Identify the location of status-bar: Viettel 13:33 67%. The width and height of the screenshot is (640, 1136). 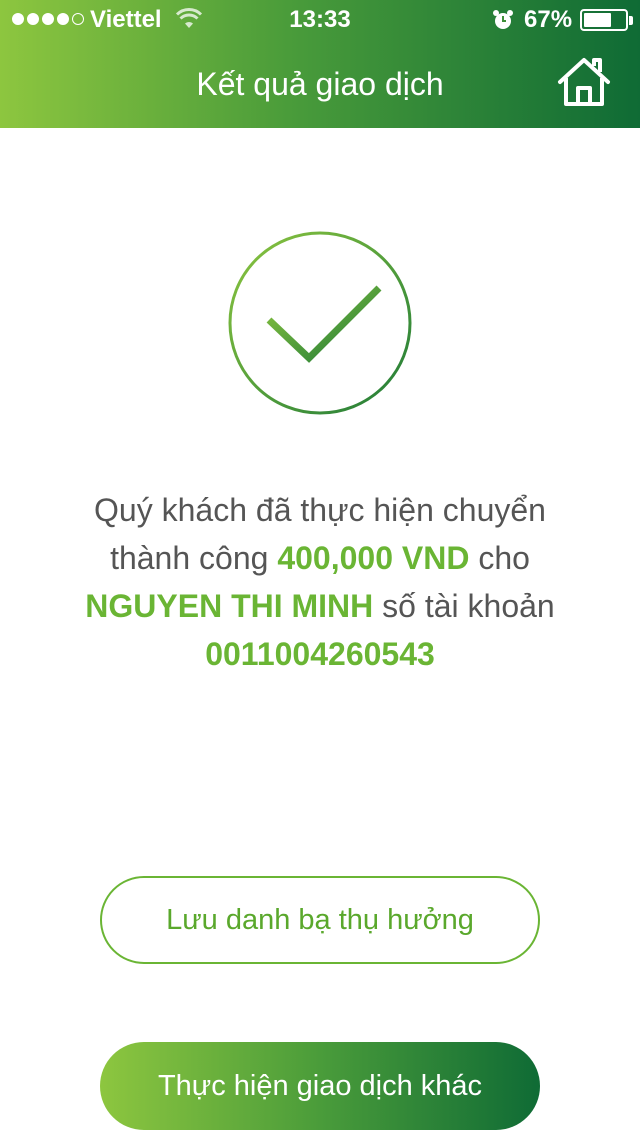
(320, 20).